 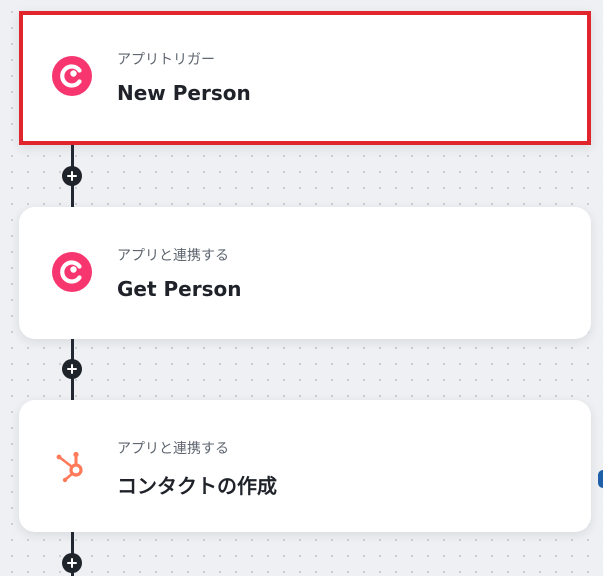 What do you see at coordinates (179, 289) in the screenshot?
I see `step-title: Get Person` at bounding box center [179, 289].